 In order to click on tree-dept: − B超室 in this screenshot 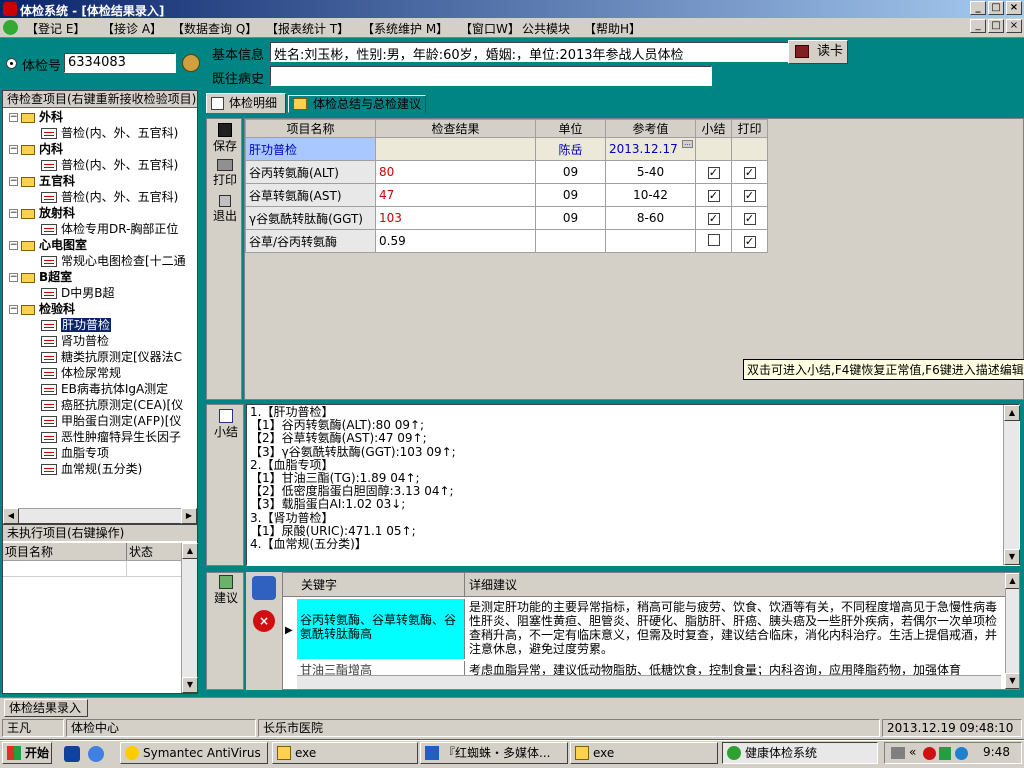, I will do `click(40, 277)`.